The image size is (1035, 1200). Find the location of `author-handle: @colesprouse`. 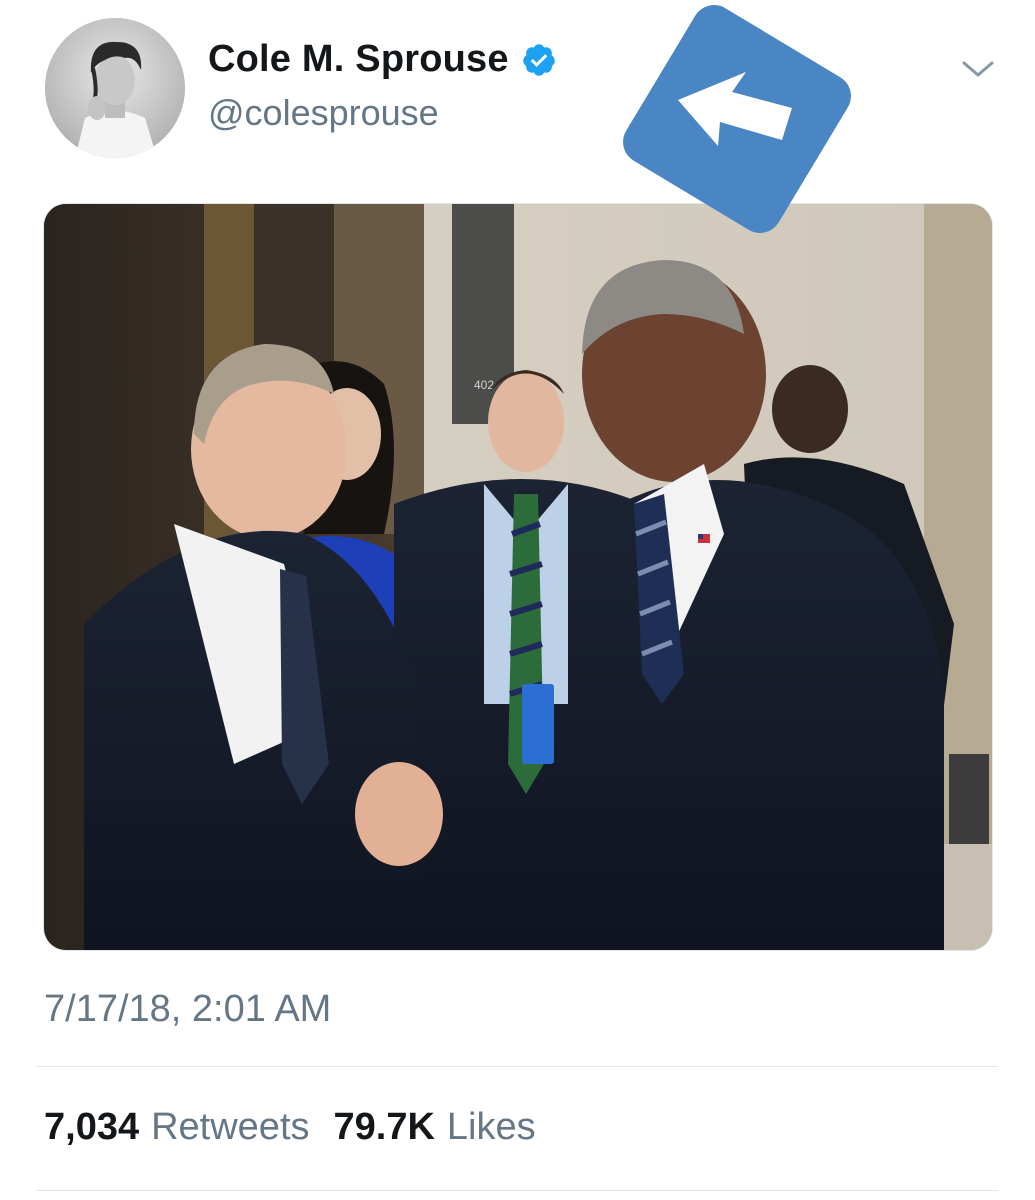

author-handle: @colesprouse is located at coordinates (323, 113).